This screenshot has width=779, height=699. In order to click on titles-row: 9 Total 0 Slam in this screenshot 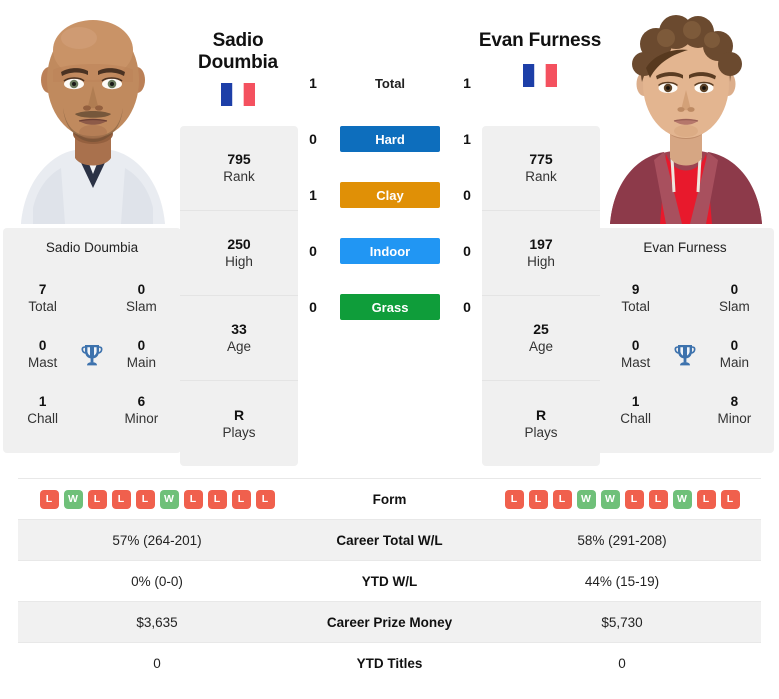, I will do `click(685, 299)`.